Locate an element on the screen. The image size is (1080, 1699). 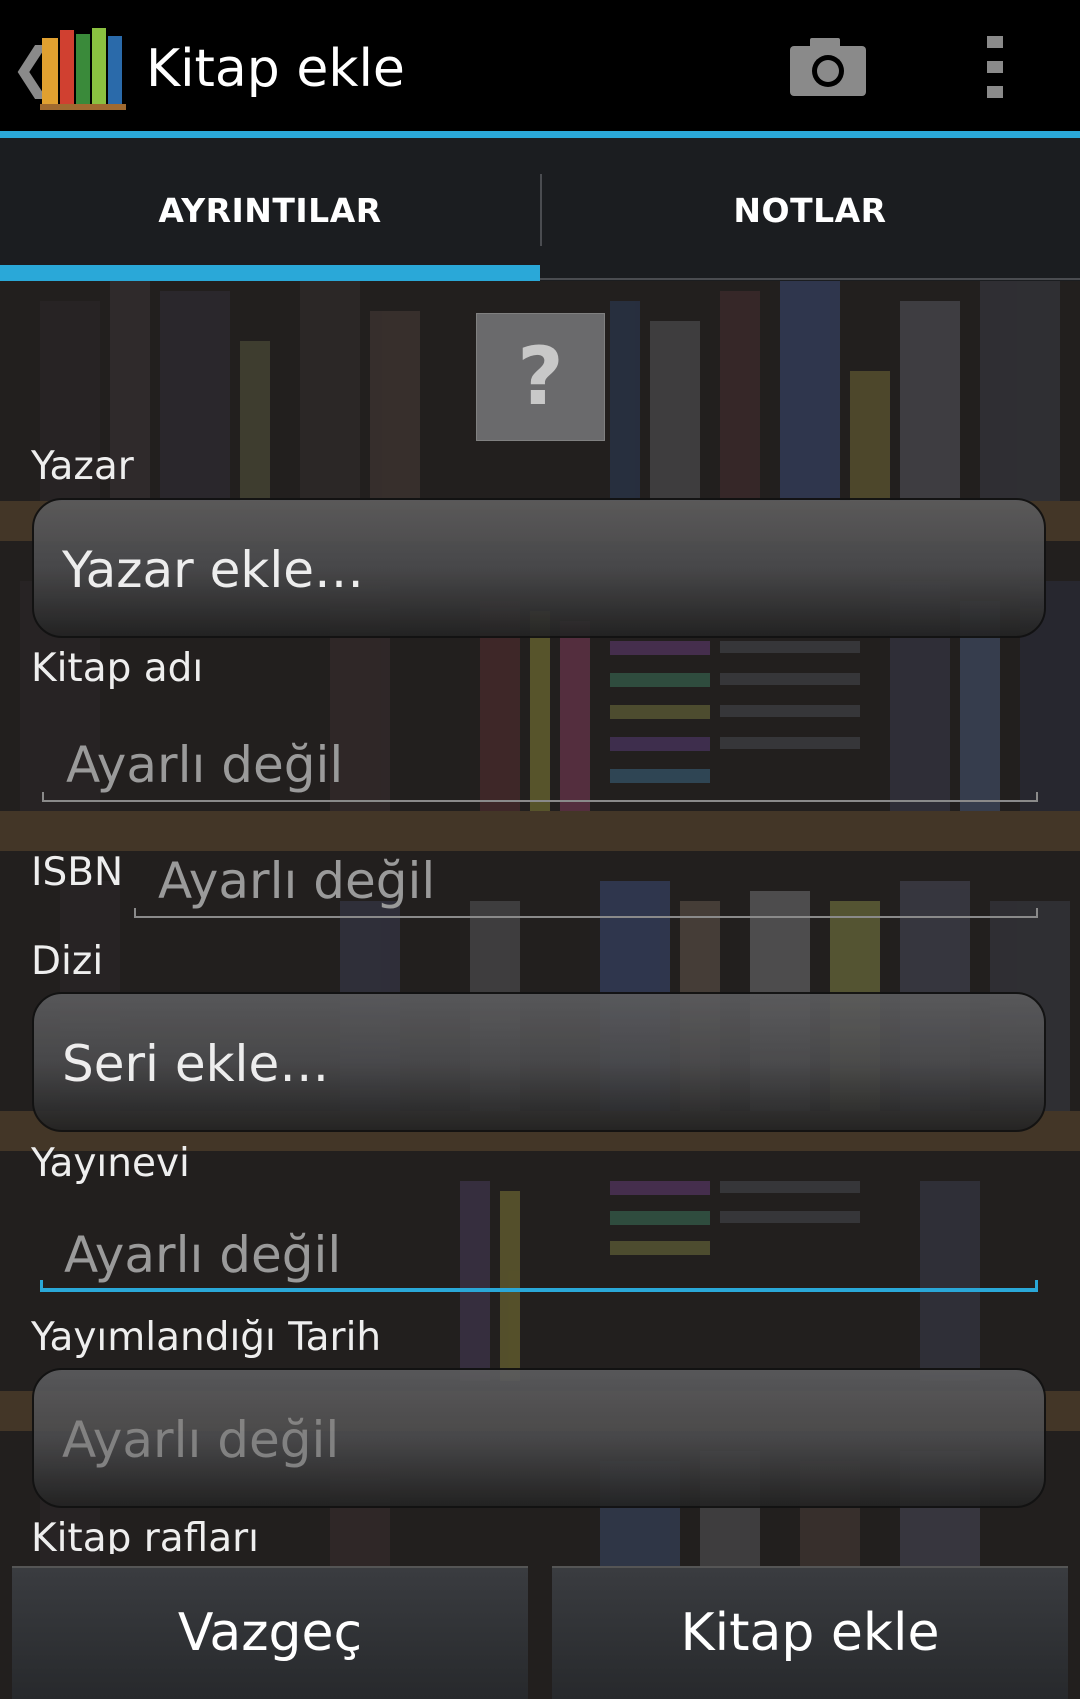
isbn-label: ISBN is located at coordinates (77, 872).